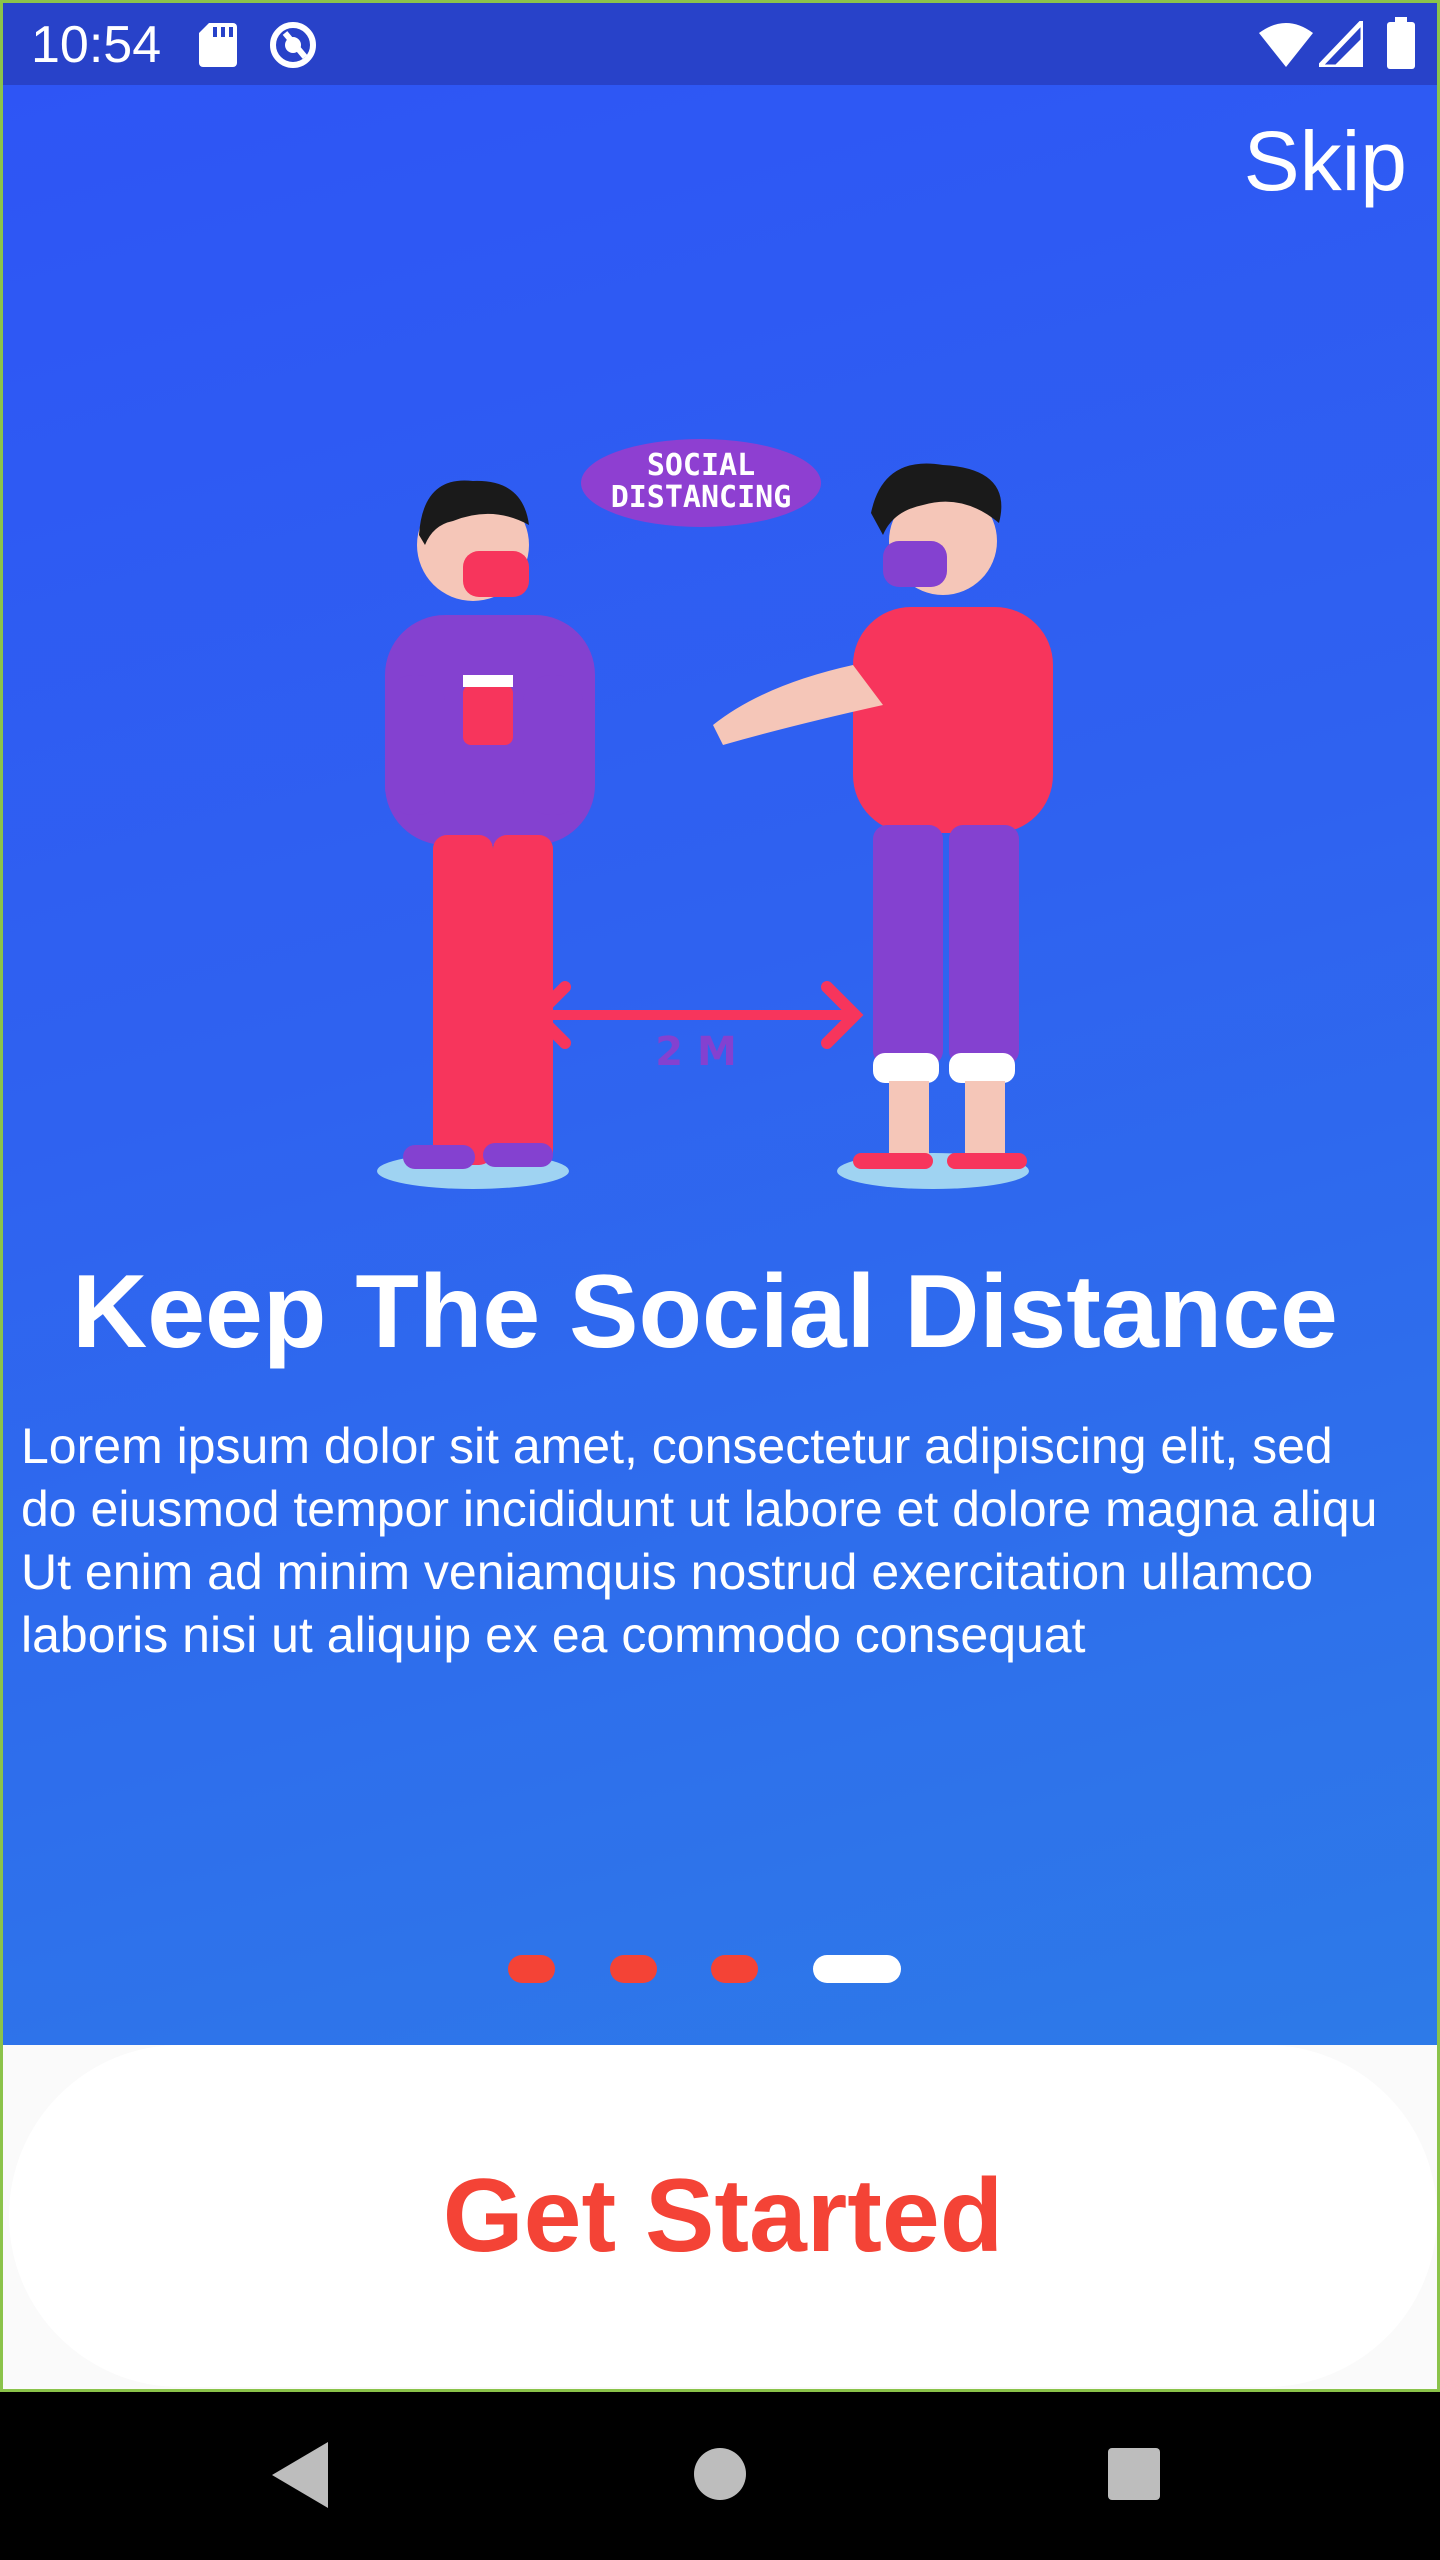  What do you see at coordinates (701, 465) in the screenshot?
I see `badge-line1: SOCIAL` at bounding box center [701, 465].